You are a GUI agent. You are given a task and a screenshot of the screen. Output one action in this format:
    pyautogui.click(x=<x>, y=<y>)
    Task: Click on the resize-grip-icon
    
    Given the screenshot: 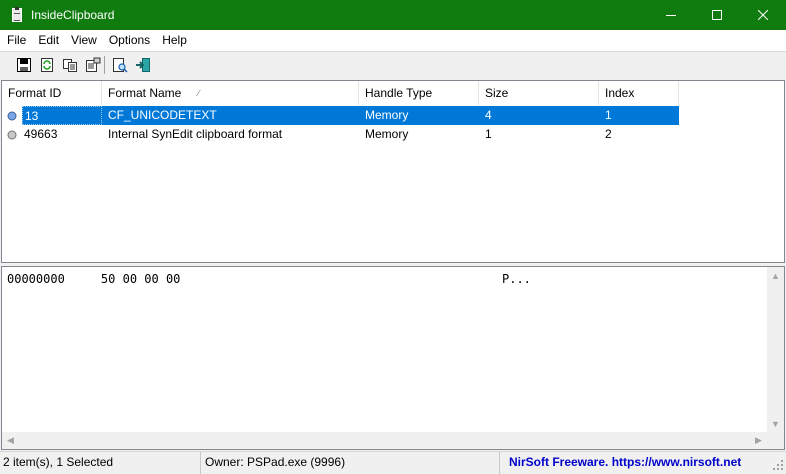 What is the action you would take?
    pyautogui.click(x=778, y=465)
    